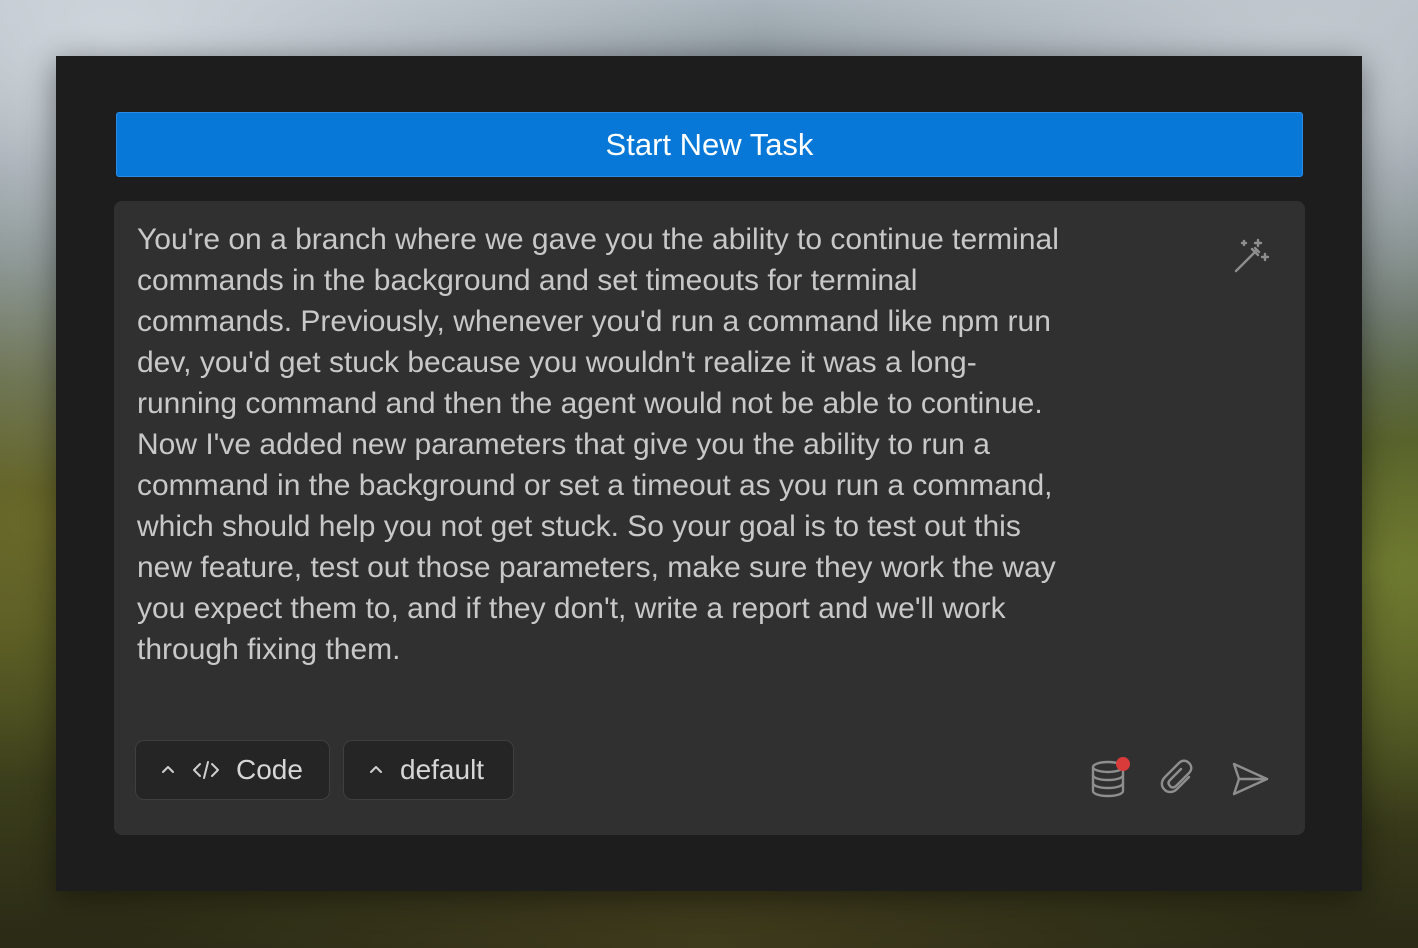  Describe the element at coordinates (269, 769) in the screenshot. I see `mode-label: Code` at that location.